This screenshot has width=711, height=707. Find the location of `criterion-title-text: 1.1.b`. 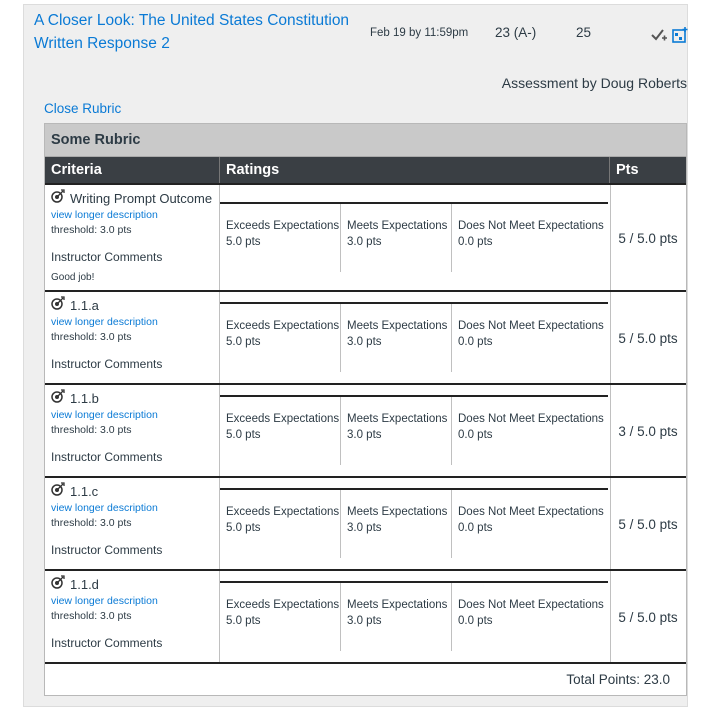

criterion-title-text: 1.1.b is located at coordinates (84, 398).